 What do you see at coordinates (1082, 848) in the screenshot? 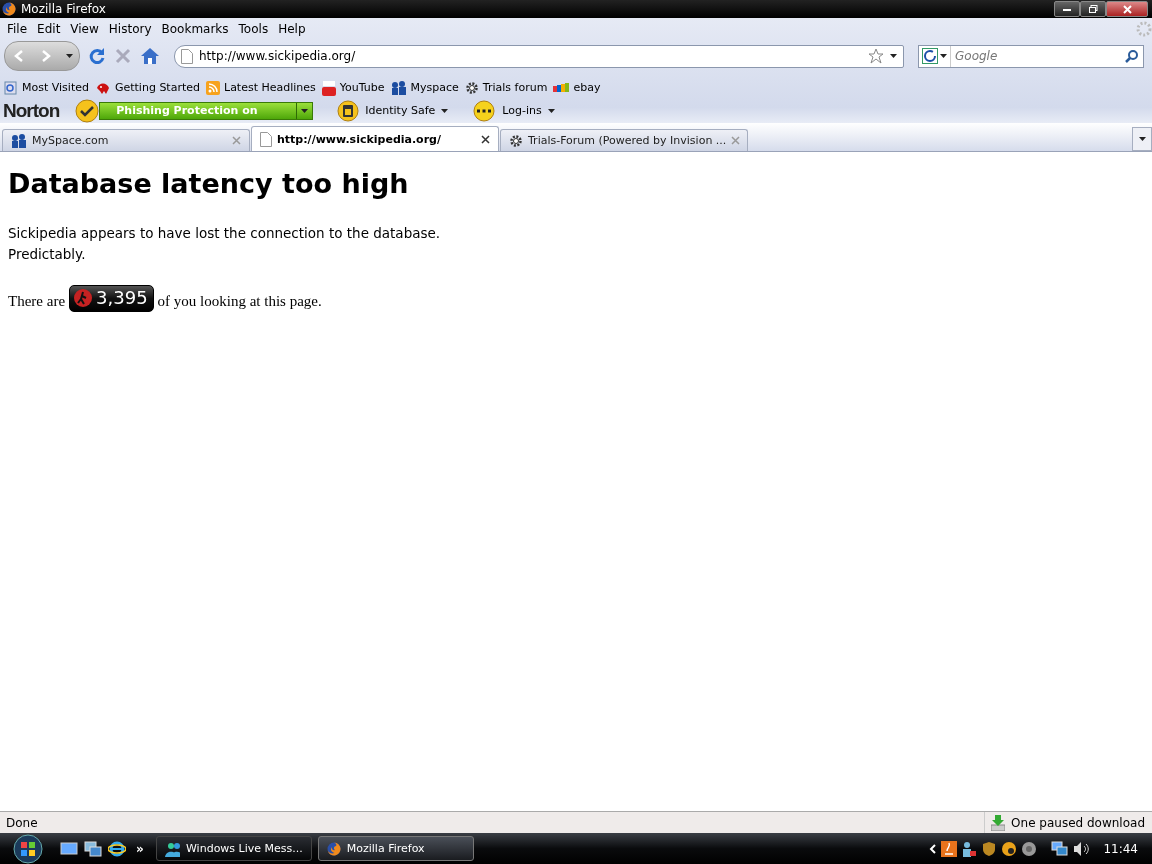
I see `speaker-icon` at bounding box center [1082, 848].